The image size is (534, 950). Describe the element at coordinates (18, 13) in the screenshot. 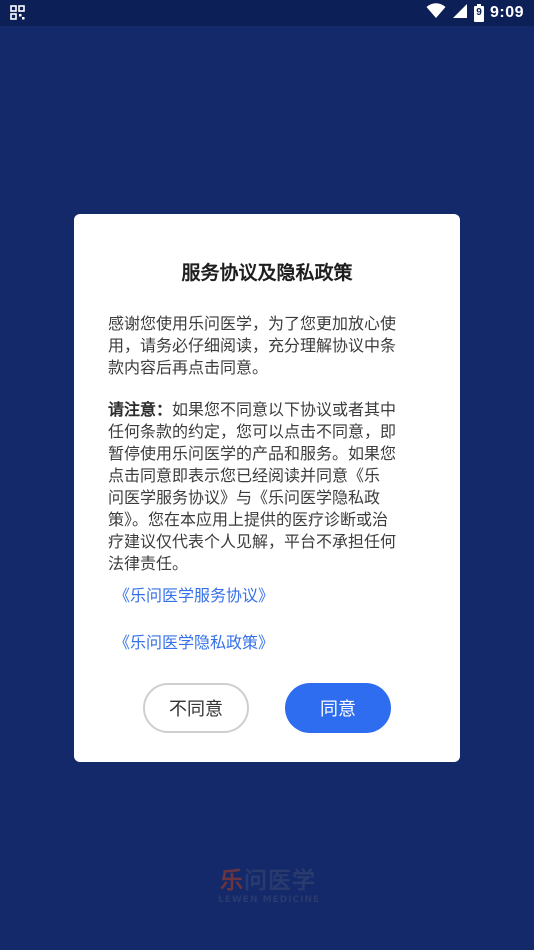

I see `notification-app-icon` at that location.